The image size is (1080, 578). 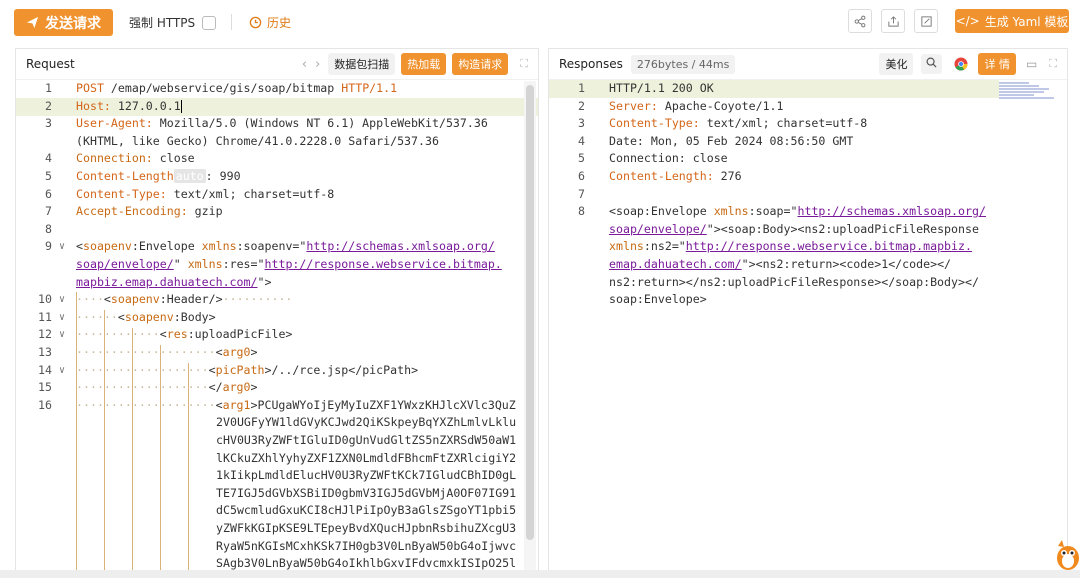 I want to click on line-number: 6, so click(x=48, y=193).